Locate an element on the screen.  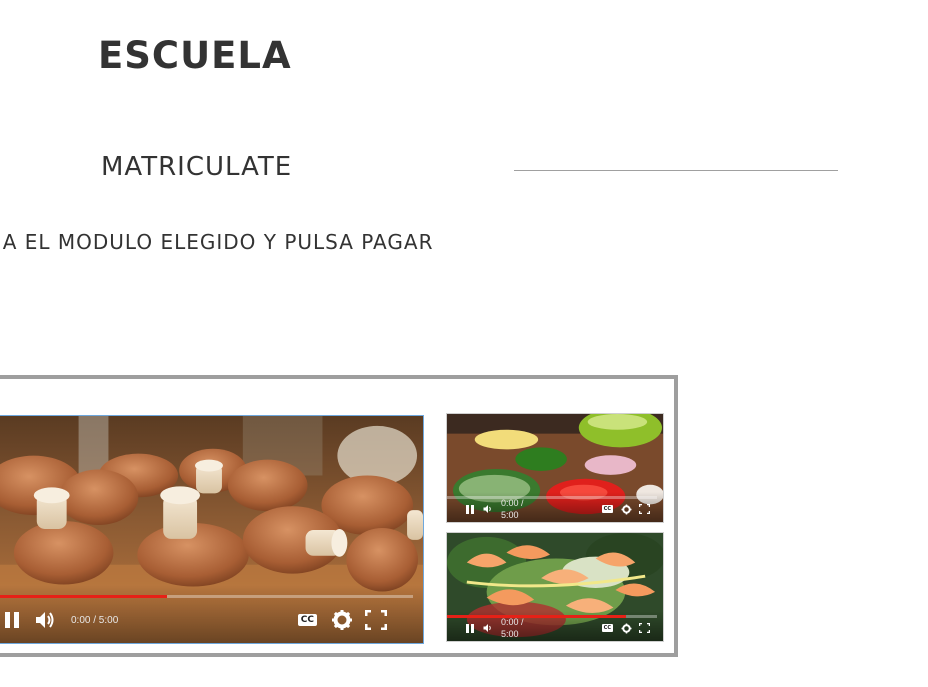
page-title: MATRICULATE is located at coordinates (197, 167).